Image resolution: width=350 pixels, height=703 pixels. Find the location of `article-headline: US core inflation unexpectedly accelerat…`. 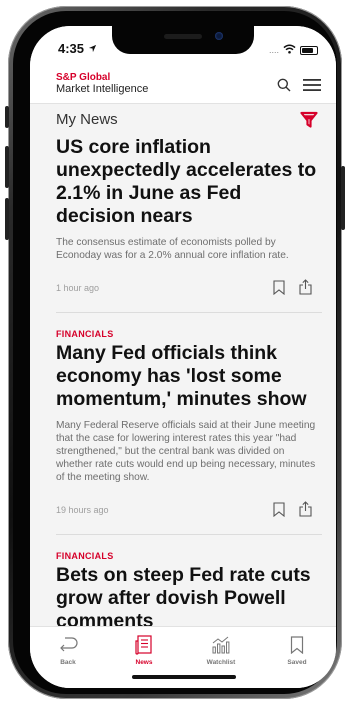

article-headline: US core inflation unexpectedly accelerat… is located at coordinates (188, 182).